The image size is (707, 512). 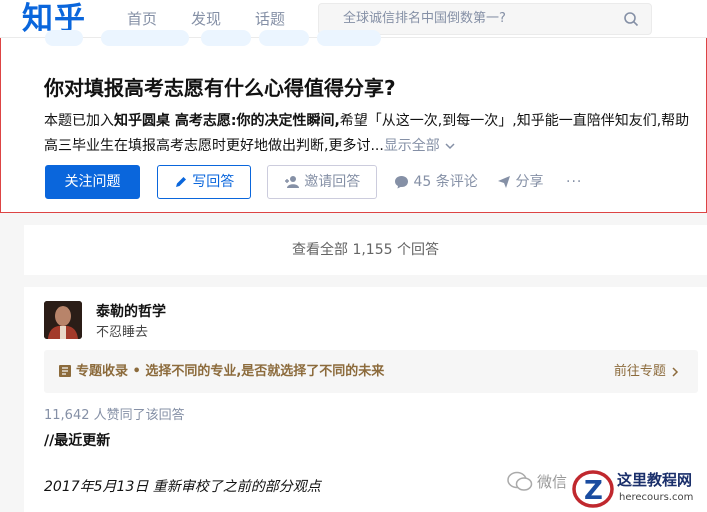 I want to click on latest-update-heading: //最近更新, so click(x=77, y=441).